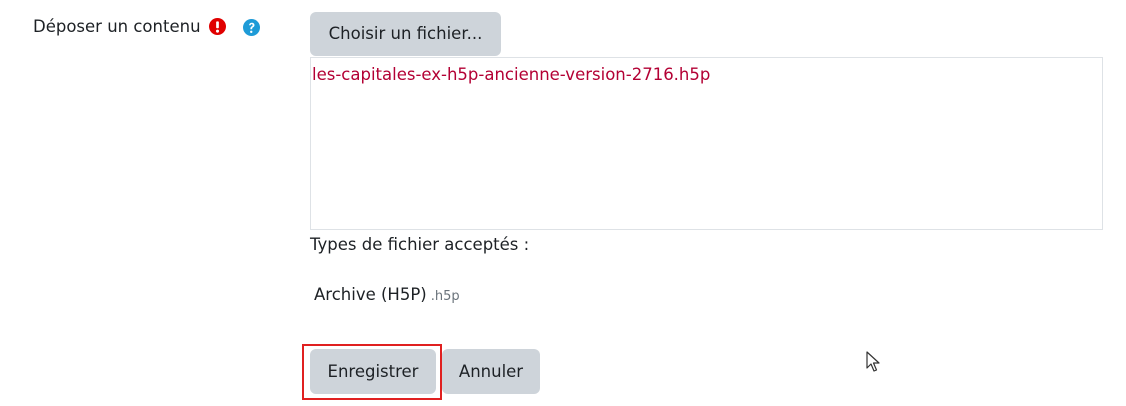  Describe the element at coordinates (873, 361) in the screenshot. I see `mouse-pointer-icon` at that location.